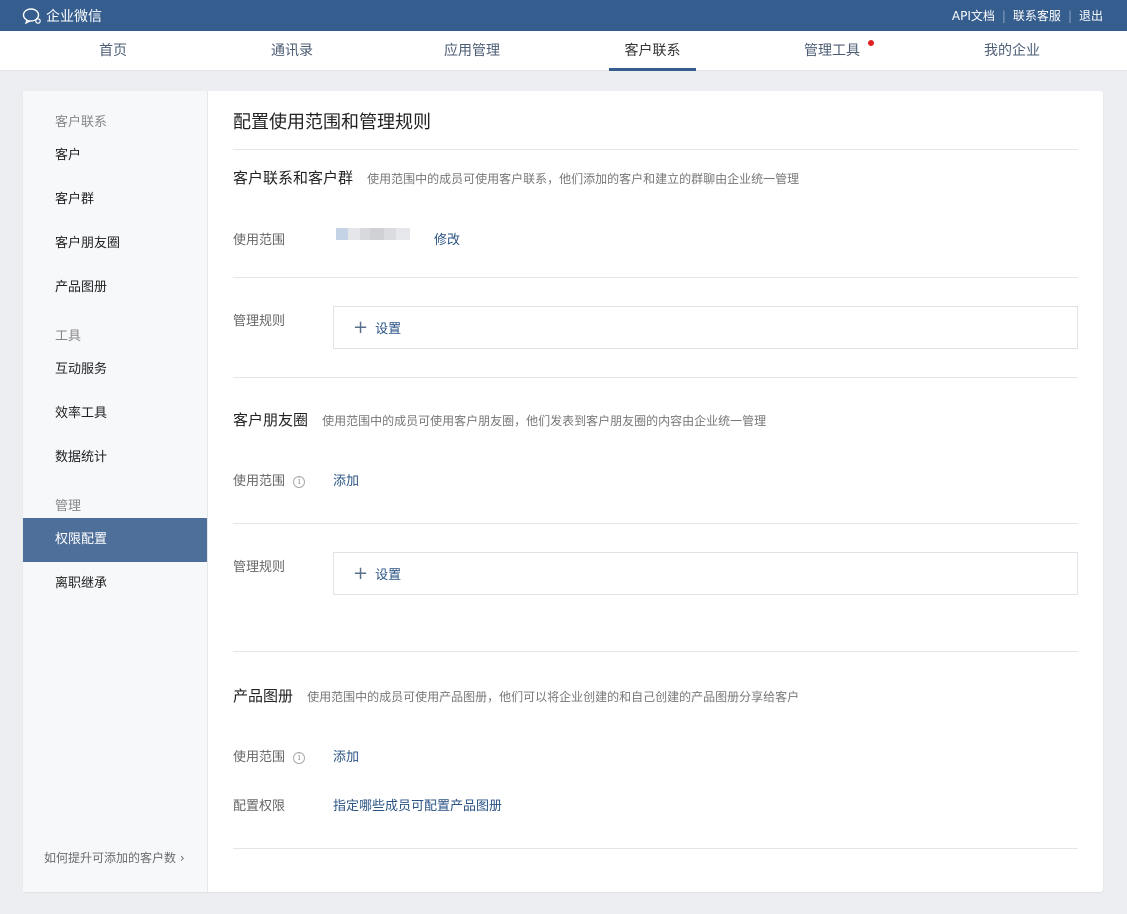 The image size is (1127, 914). What do you see at coordinates (544, 421) in the screenshot?
I see `section-desc: 使用范围中的成员可使用客户朋友圈，他们发表到客户朋友圈的内容由企业统一管理` at bounding box center [544, 421].